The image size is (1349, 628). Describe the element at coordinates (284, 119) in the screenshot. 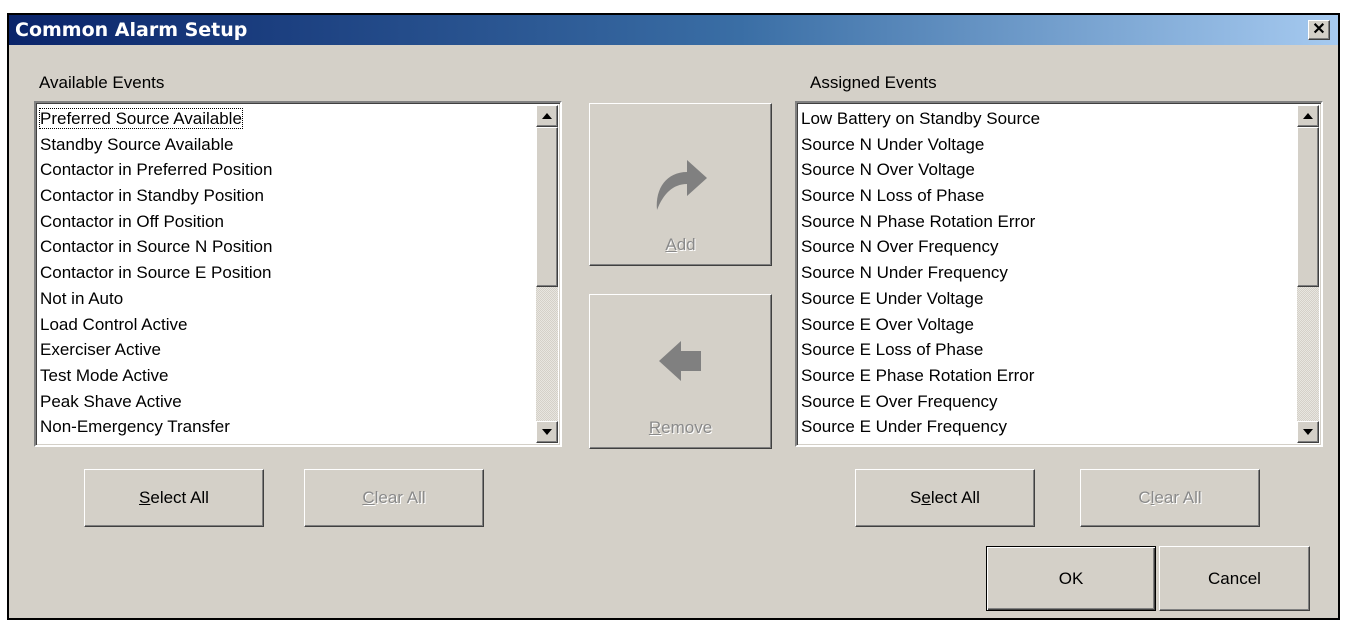

I see `list-item: Preferred Source Available` at that location.